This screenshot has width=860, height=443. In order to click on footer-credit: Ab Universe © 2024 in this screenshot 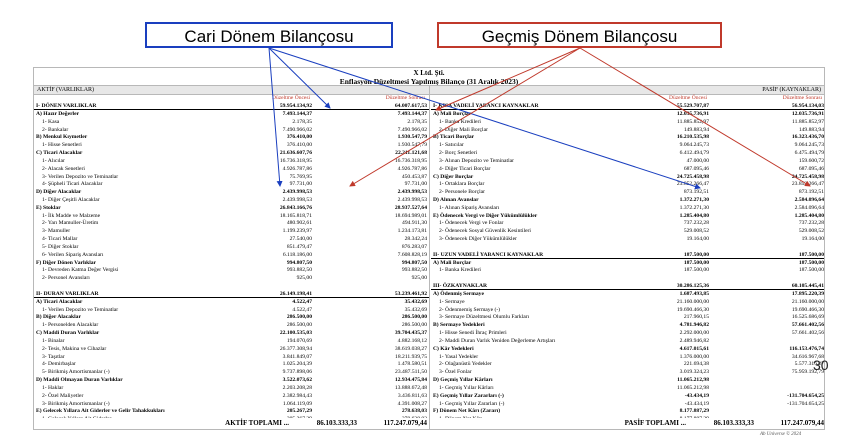, I will do `click(781, 434)`.